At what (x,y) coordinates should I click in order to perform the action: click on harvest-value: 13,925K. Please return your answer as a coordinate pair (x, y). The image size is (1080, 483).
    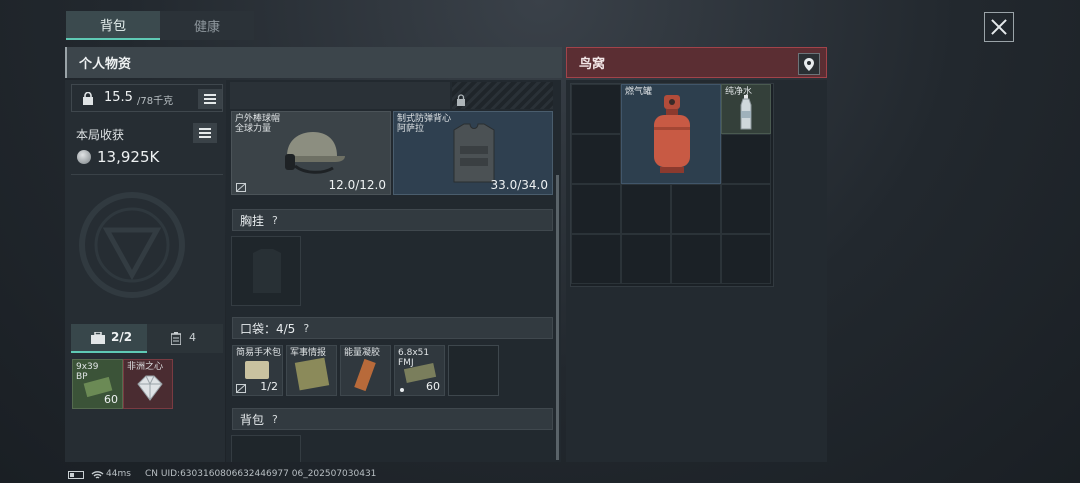
    Looking at the image, I should click on (128, 157).